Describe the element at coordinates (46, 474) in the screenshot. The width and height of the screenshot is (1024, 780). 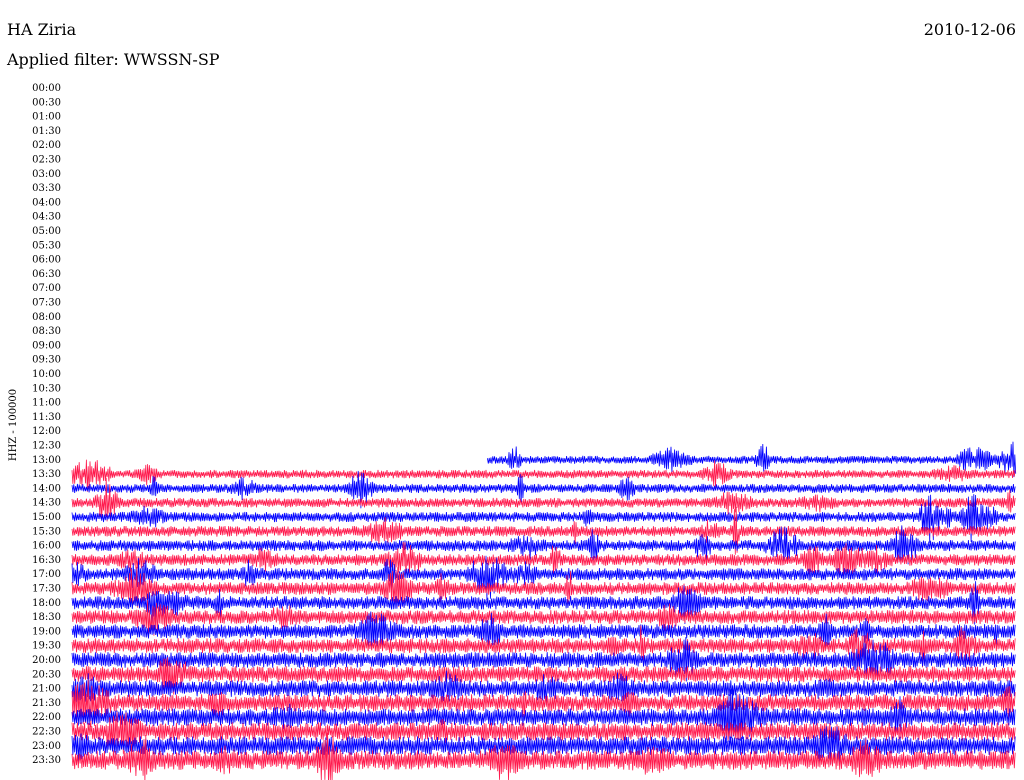
I see `y-tick-label: 13:30` at that location.